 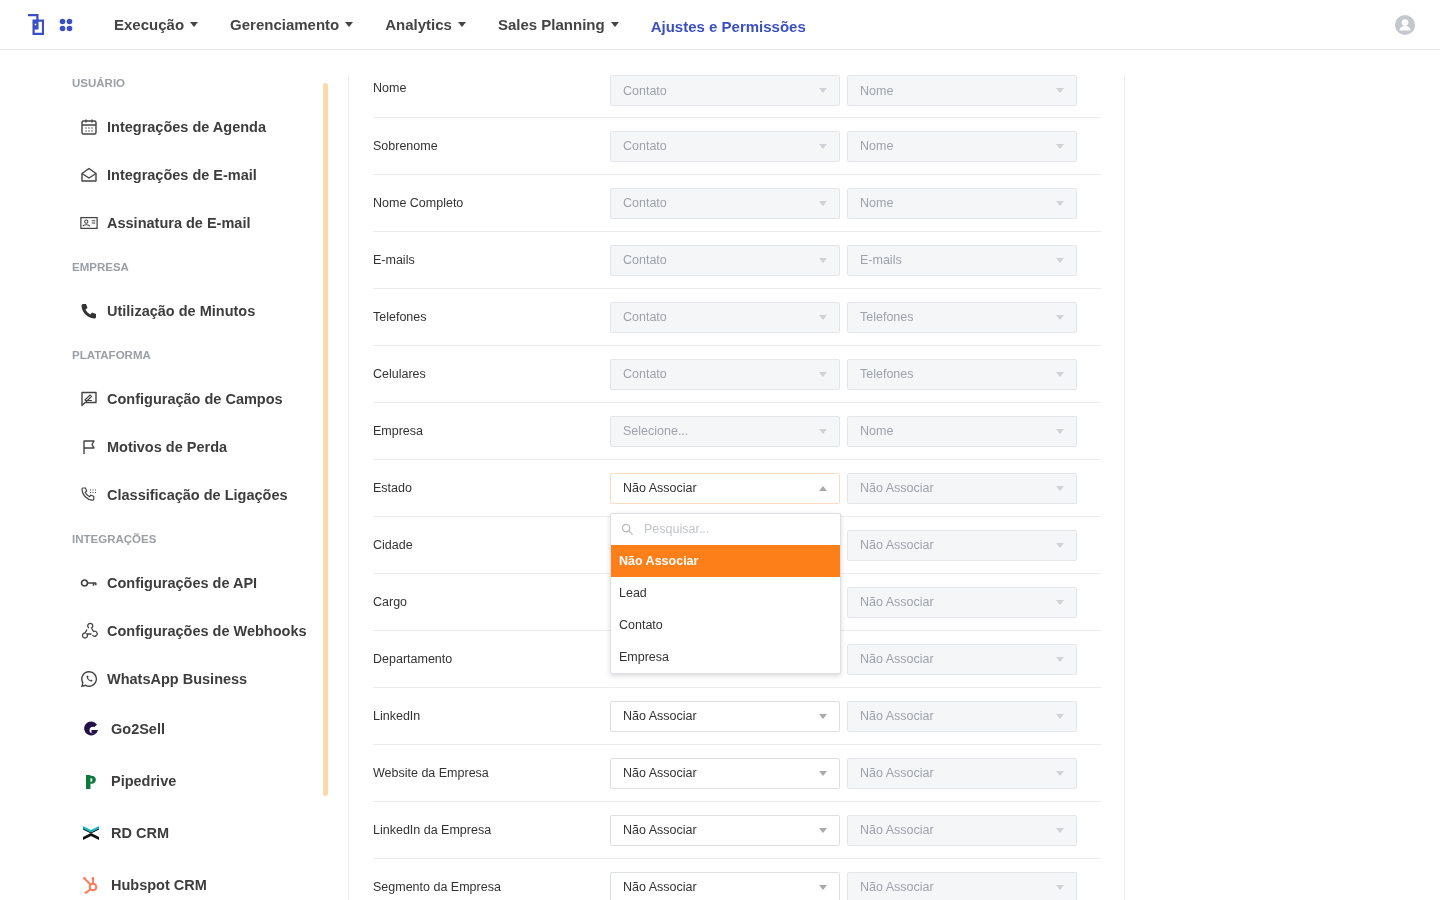 I want to click on section-heading: PLATAFORMA, so click(x=112, y=355).